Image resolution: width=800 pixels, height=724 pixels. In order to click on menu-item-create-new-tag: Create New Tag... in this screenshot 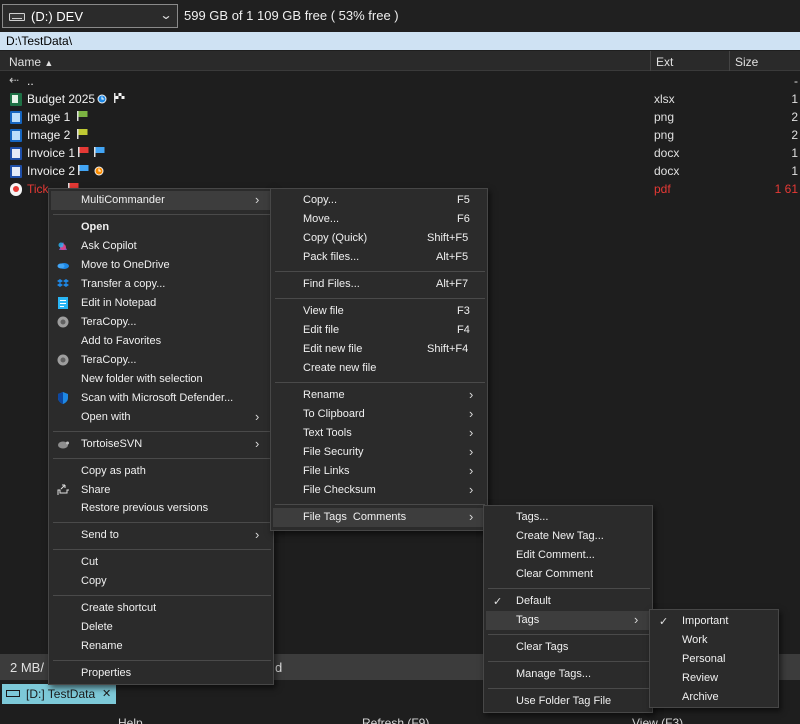, I will do `click(568, 536)`.